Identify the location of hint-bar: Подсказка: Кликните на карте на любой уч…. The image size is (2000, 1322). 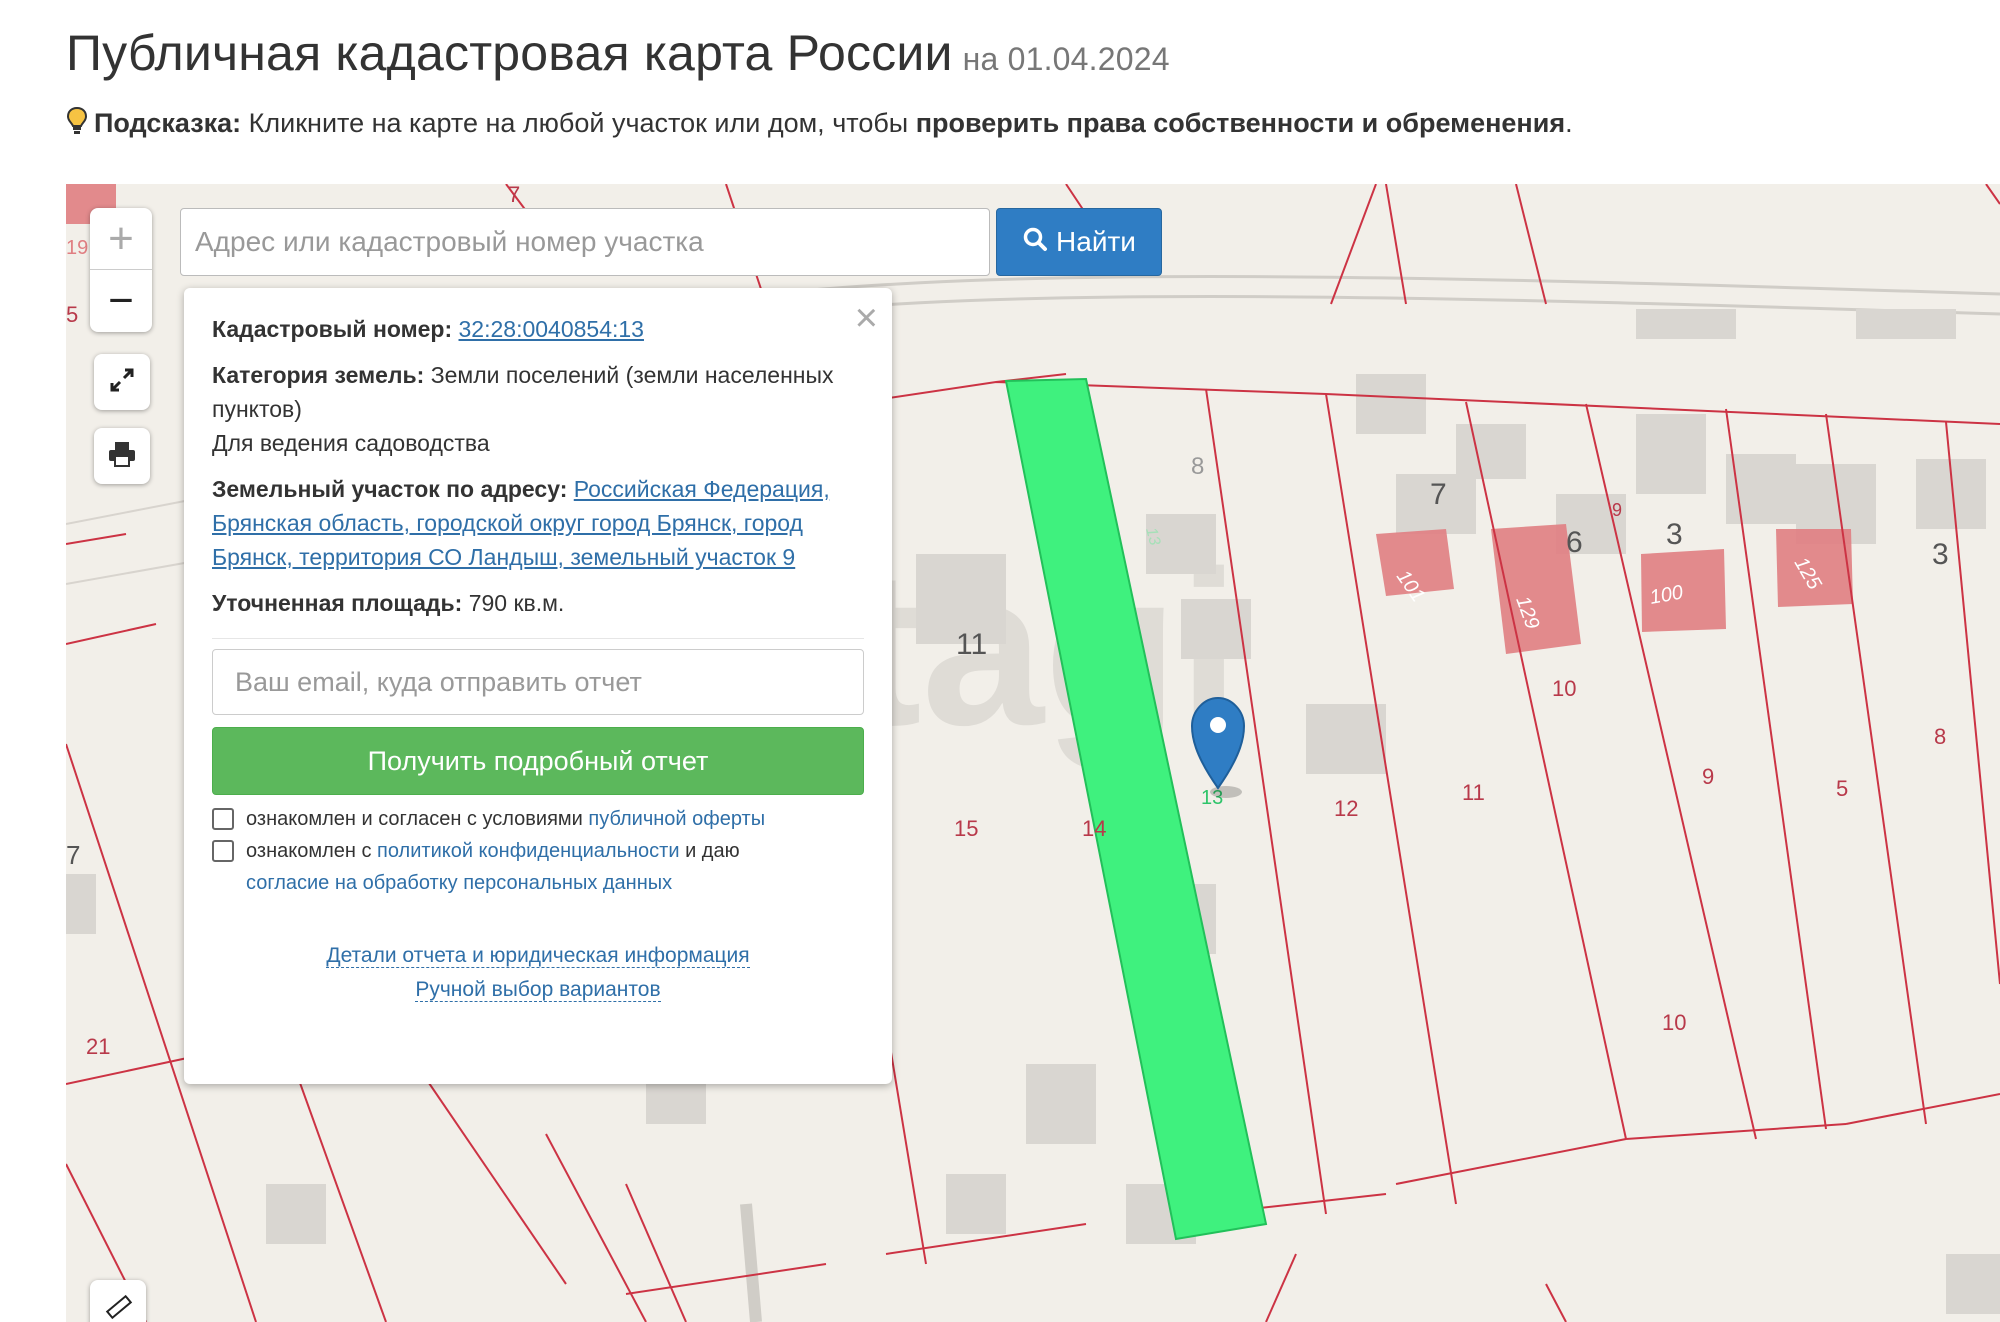
(819, 124).